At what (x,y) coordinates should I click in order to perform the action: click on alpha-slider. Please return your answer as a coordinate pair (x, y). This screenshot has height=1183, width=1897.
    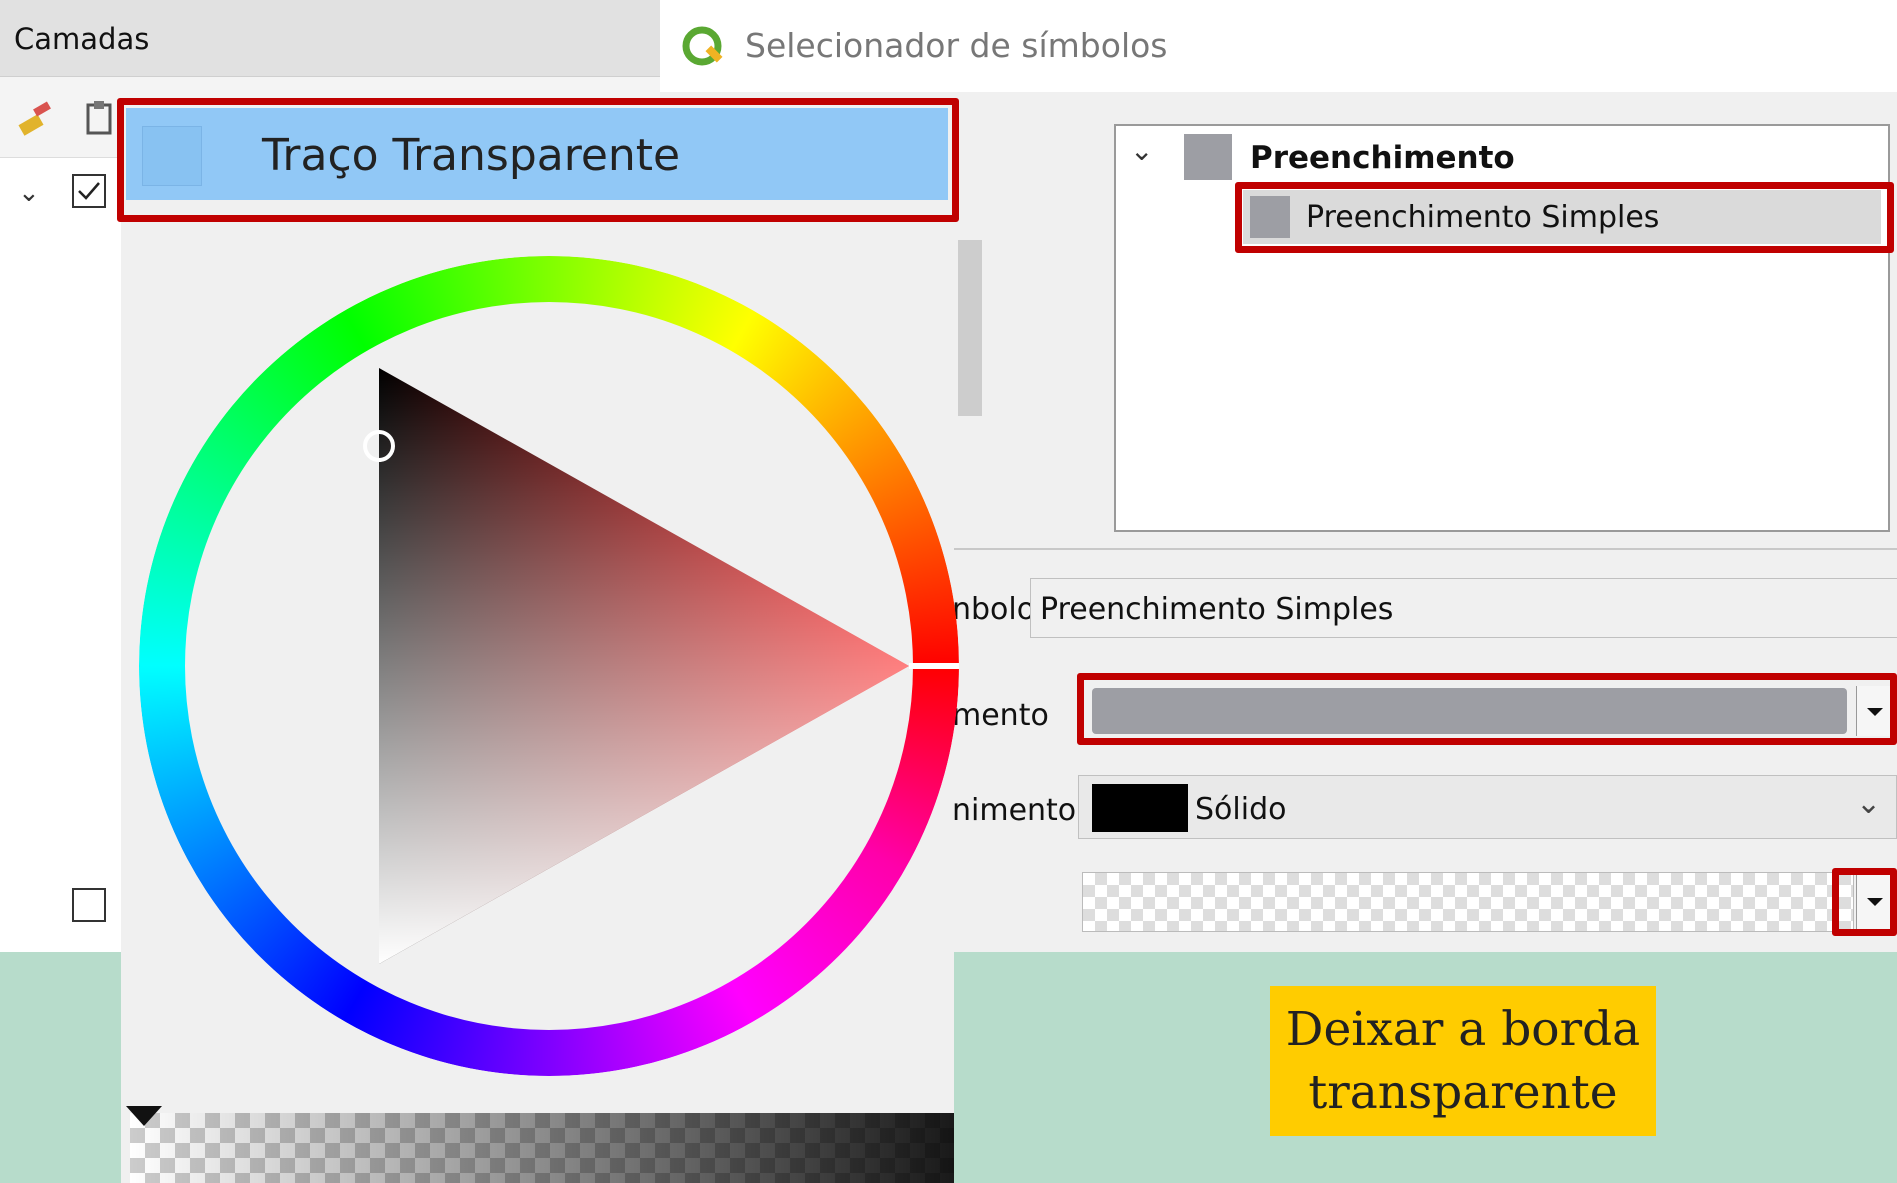
    Looking at the image, I should click on (542, 1148).